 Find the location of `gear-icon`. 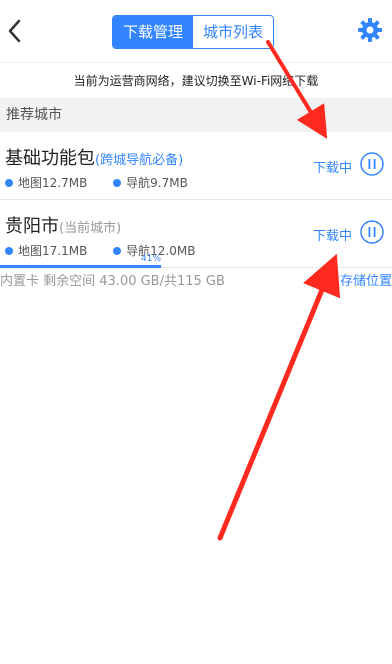

gear-icon is located at coordinates (370, 30).